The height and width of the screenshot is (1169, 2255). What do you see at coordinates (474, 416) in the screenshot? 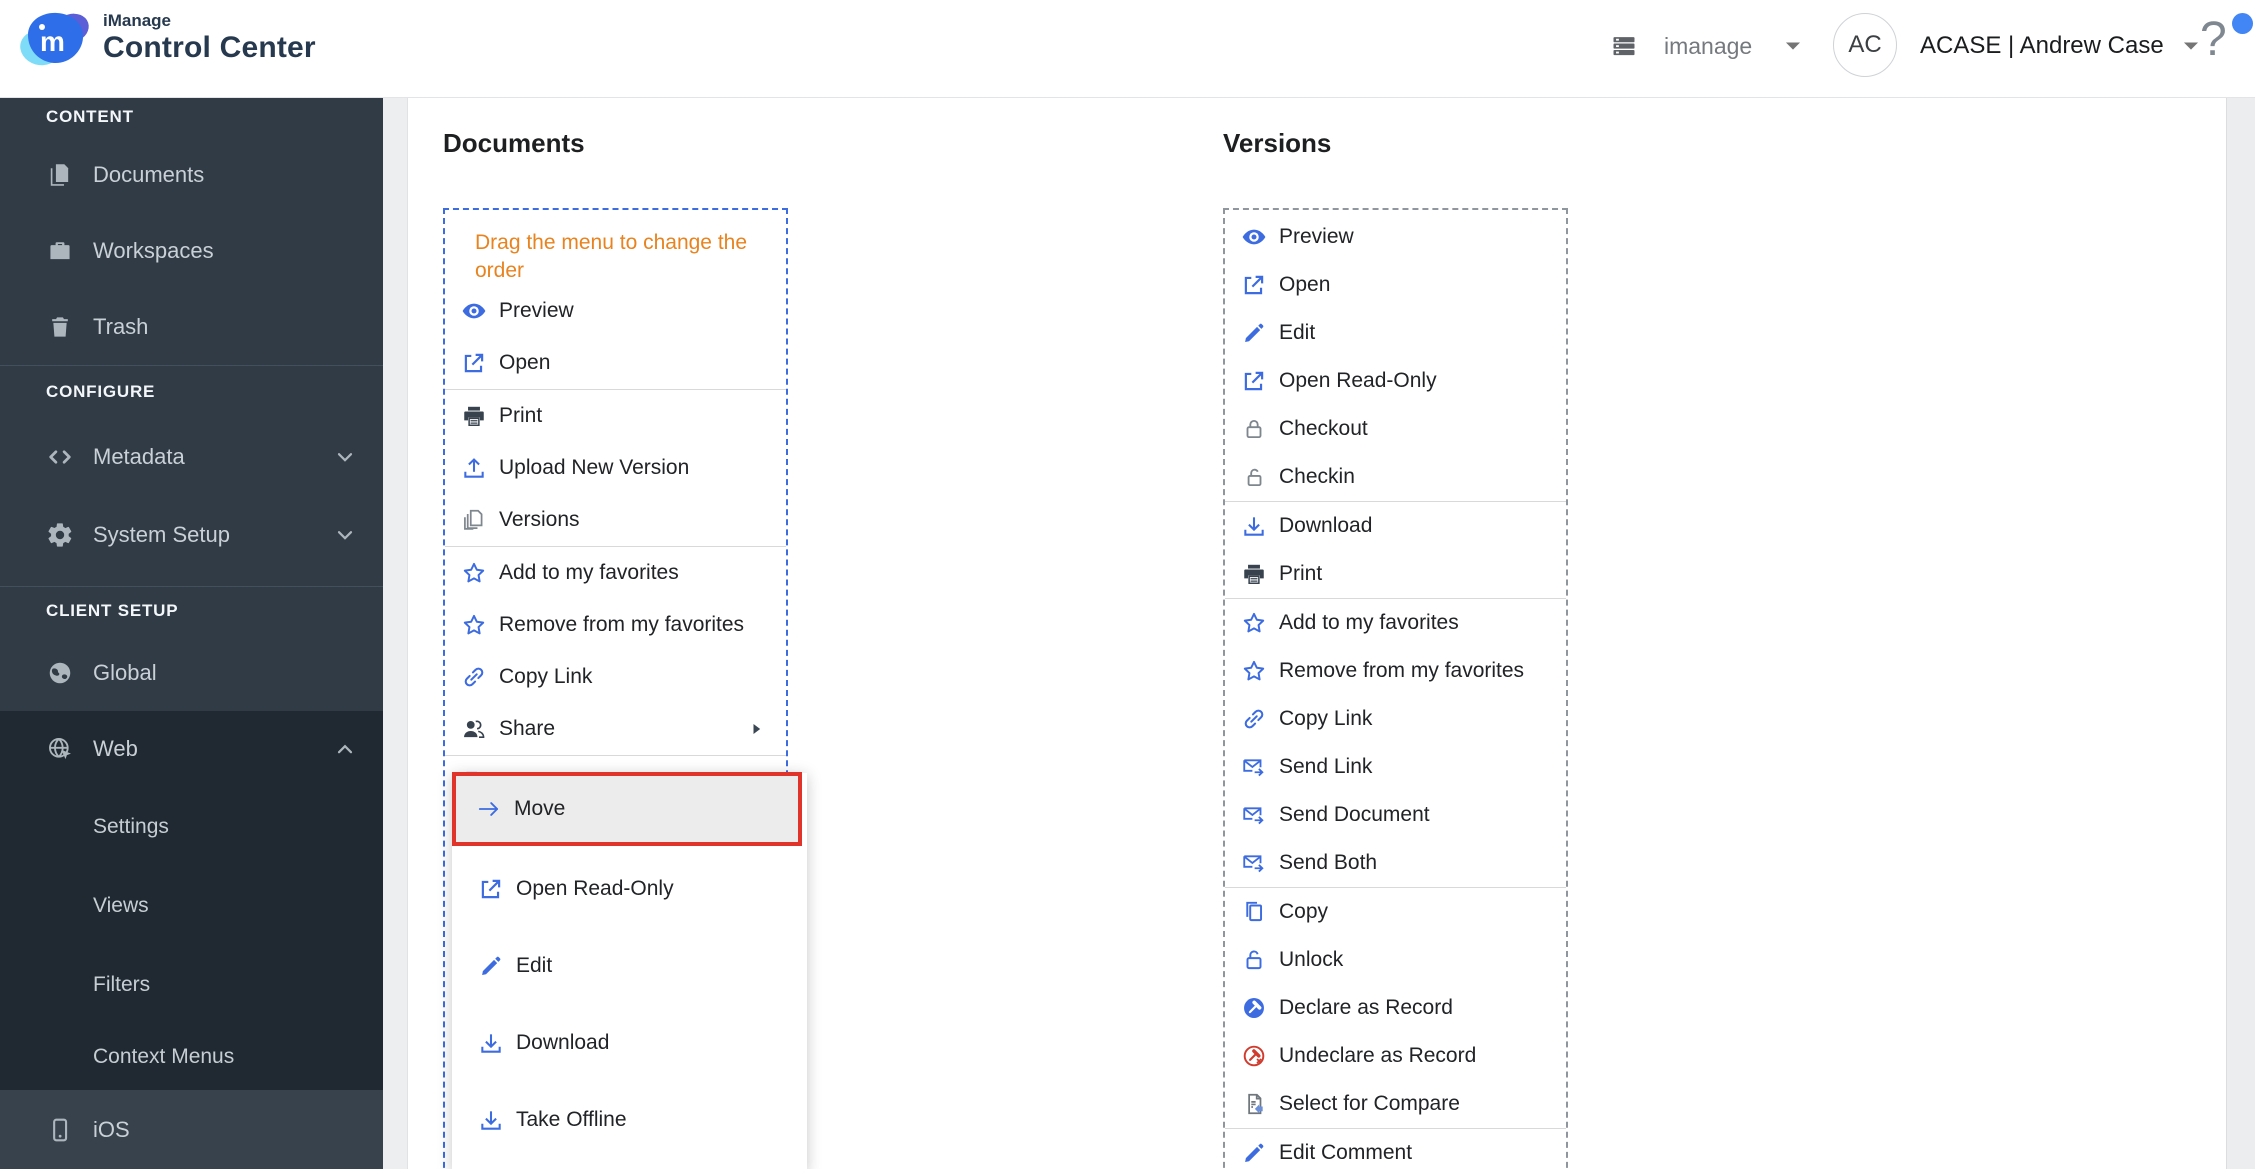
I see `printer-icon` at bounding box center [474, 416].